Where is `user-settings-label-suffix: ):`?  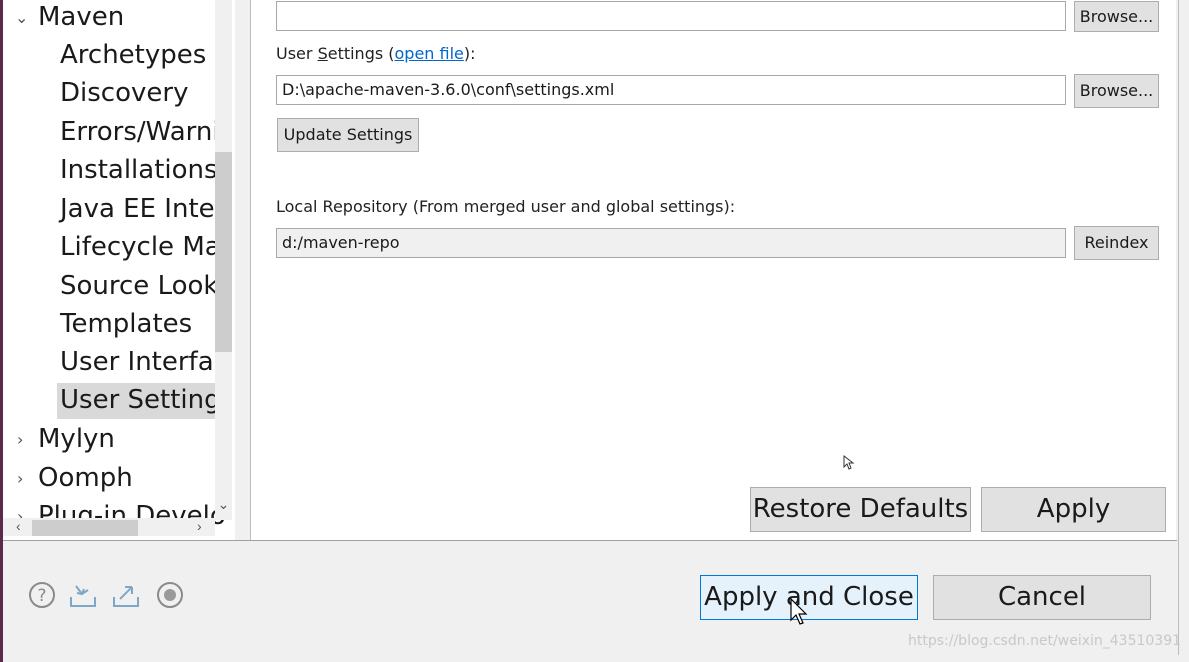 user-settings-label-suffix: ): is located at coordinates (469, 53).